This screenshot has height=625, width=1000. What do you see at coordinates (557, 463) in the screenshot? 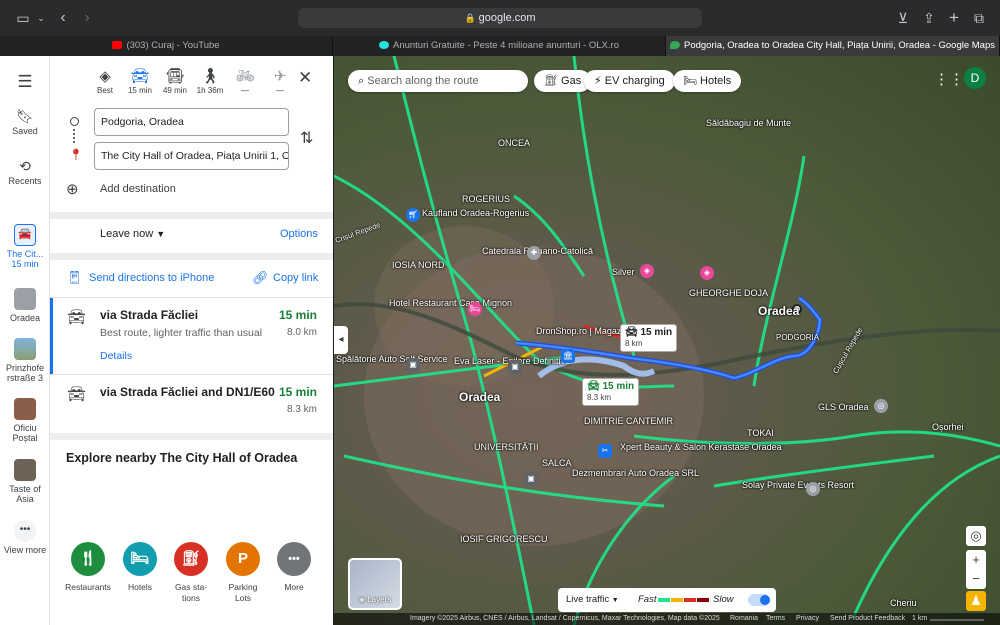
I see `map-label: SALCA` at bounding box center [557, 463].